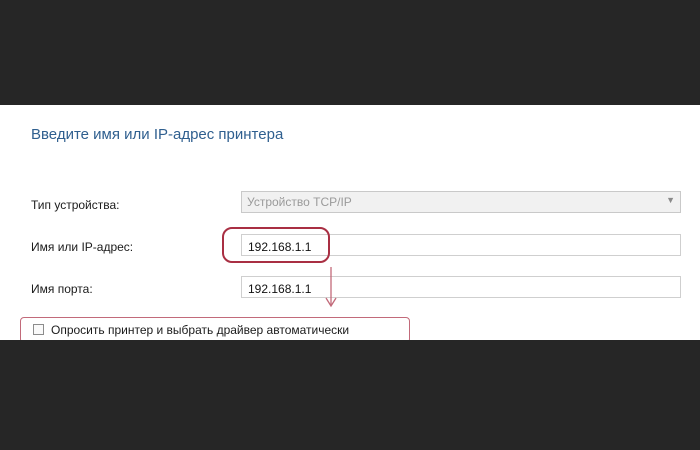  What do you see at coordinates (38, 329) in the screenshot?
I see `auto-driver-checkbox` at bounding box center [38, 329].